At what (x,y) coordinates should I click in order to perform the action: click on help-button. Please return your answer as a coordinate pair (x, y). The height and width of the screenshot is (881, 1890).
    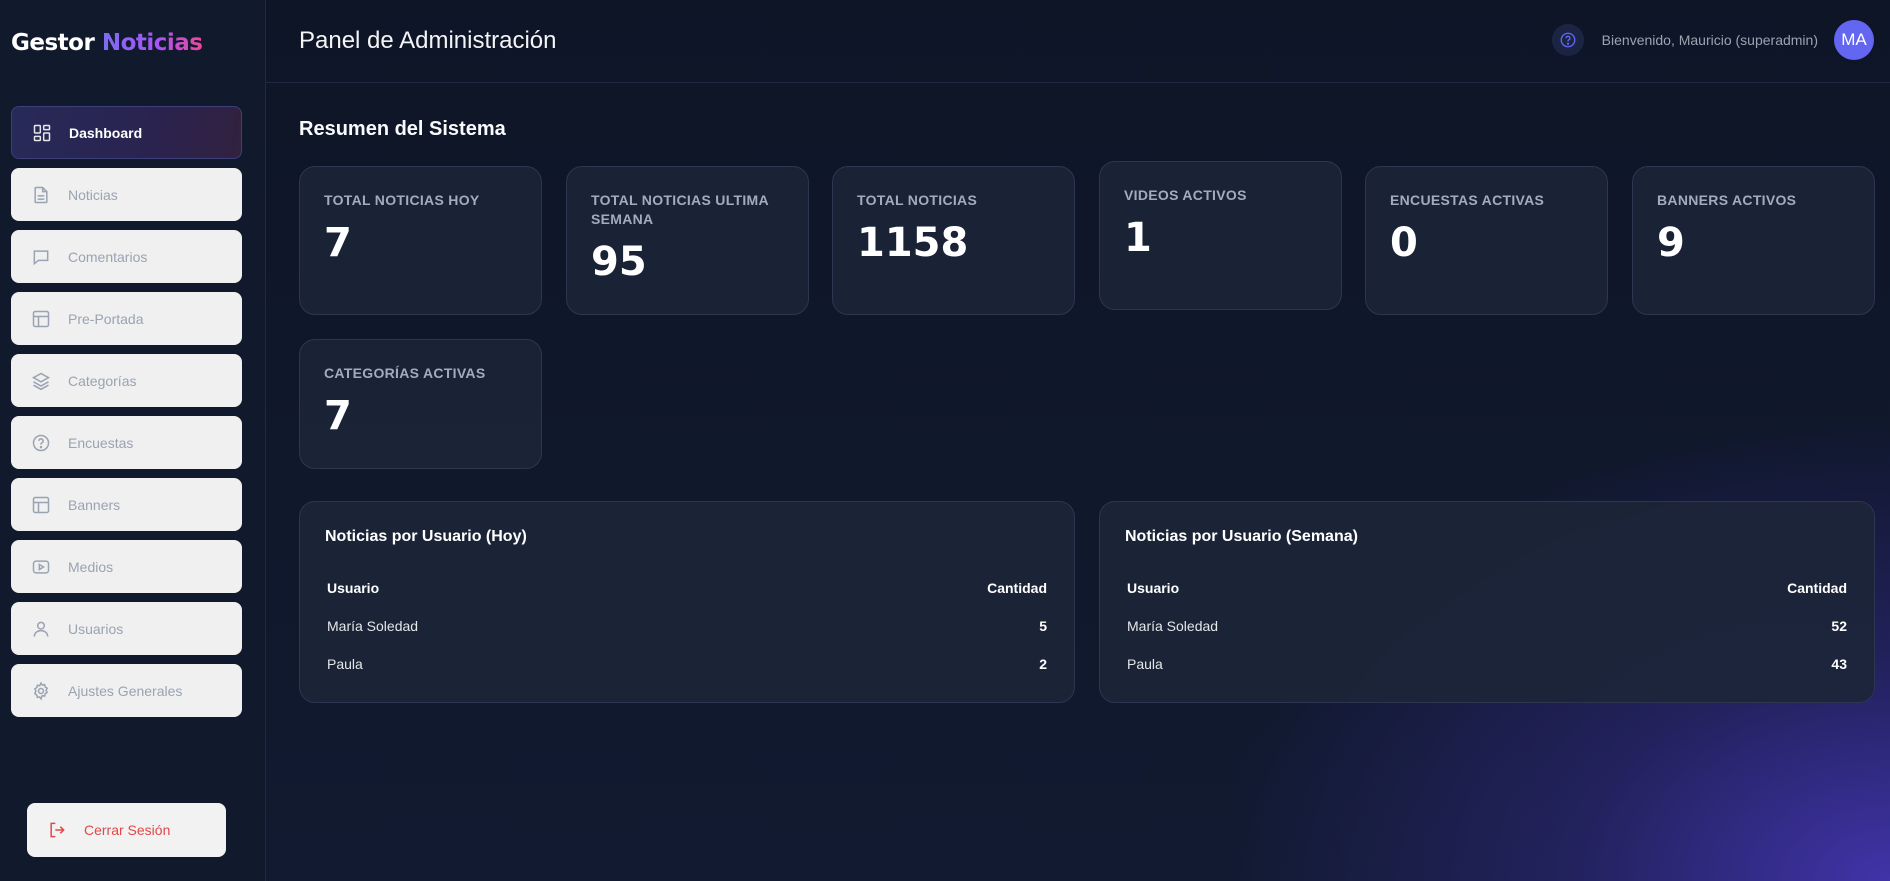
    Looking at the image, I should click on (1567, 40).